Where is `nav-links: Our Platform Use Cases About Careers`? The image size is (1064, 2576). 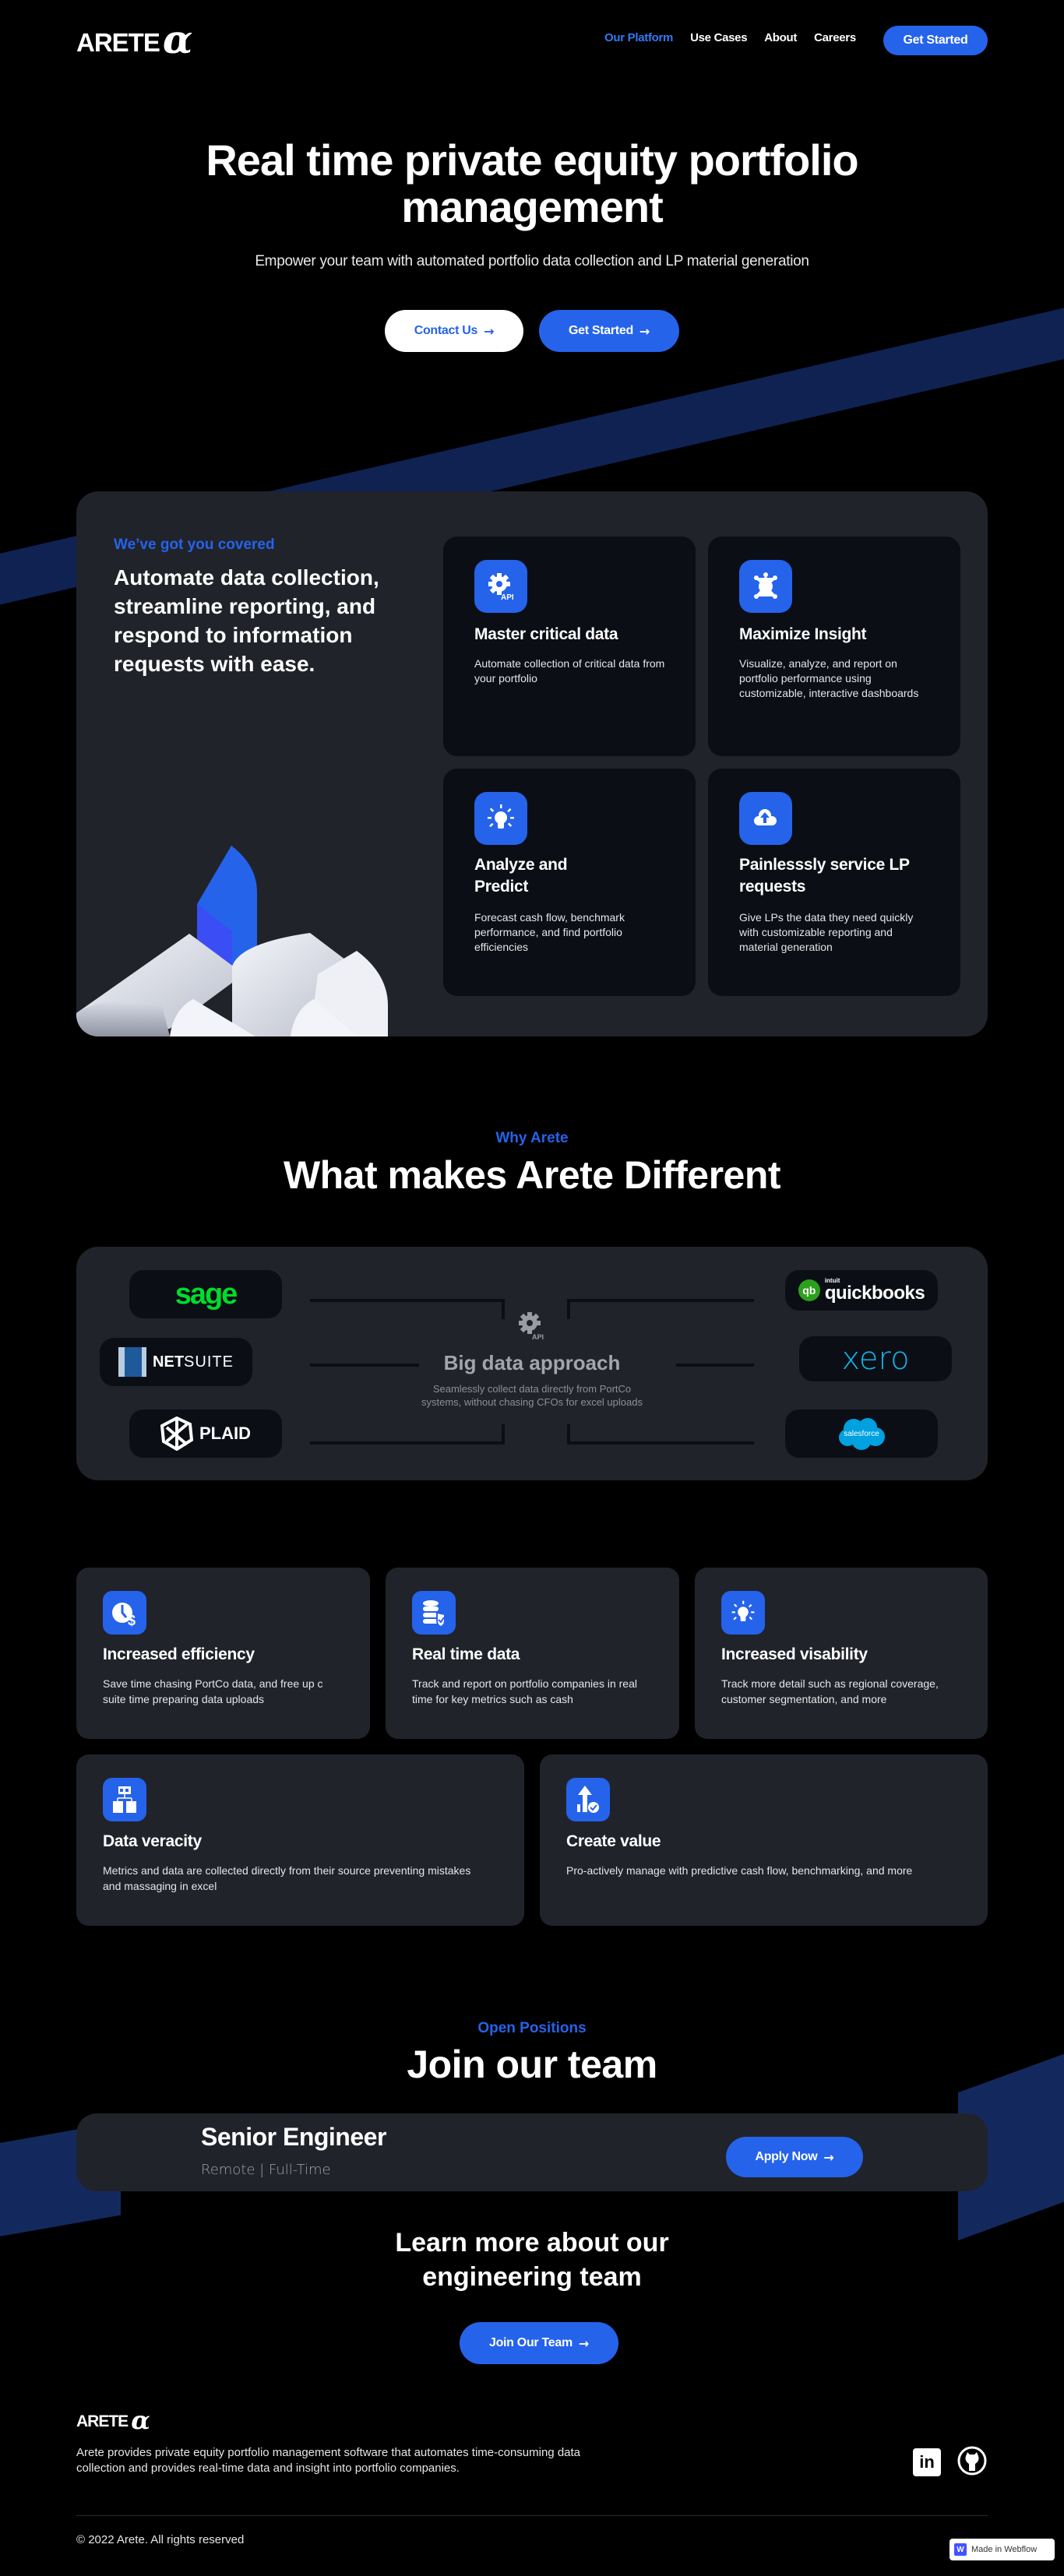 nav-links: Our Platform Use Cases About Careers is located at coordinates (730, 37).